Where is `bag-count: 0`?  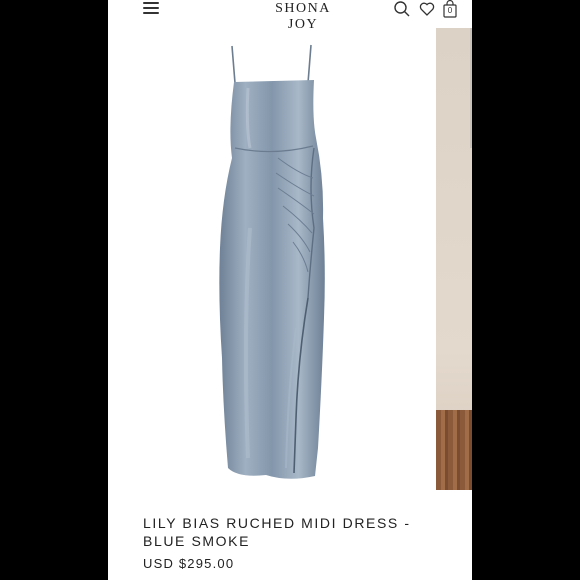
bag-count: 0 is located at coordinates (450, 10).